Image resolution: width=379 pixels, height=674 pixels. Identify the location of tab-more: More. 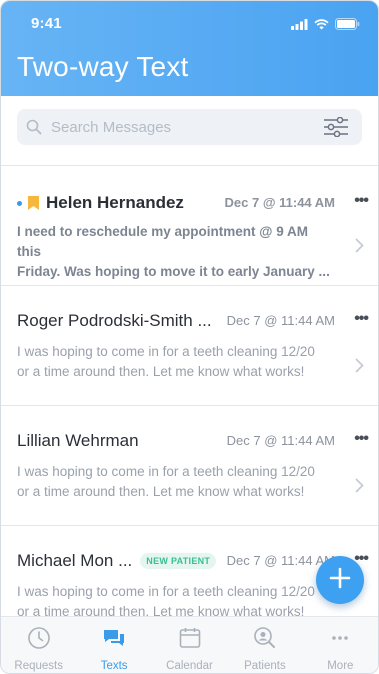
(340, 645).